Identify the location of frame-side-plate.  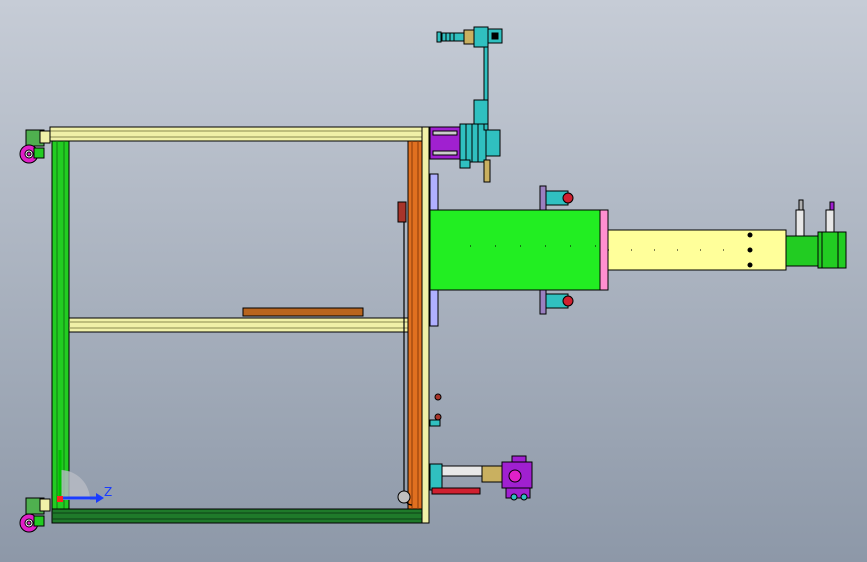
(425, 325).